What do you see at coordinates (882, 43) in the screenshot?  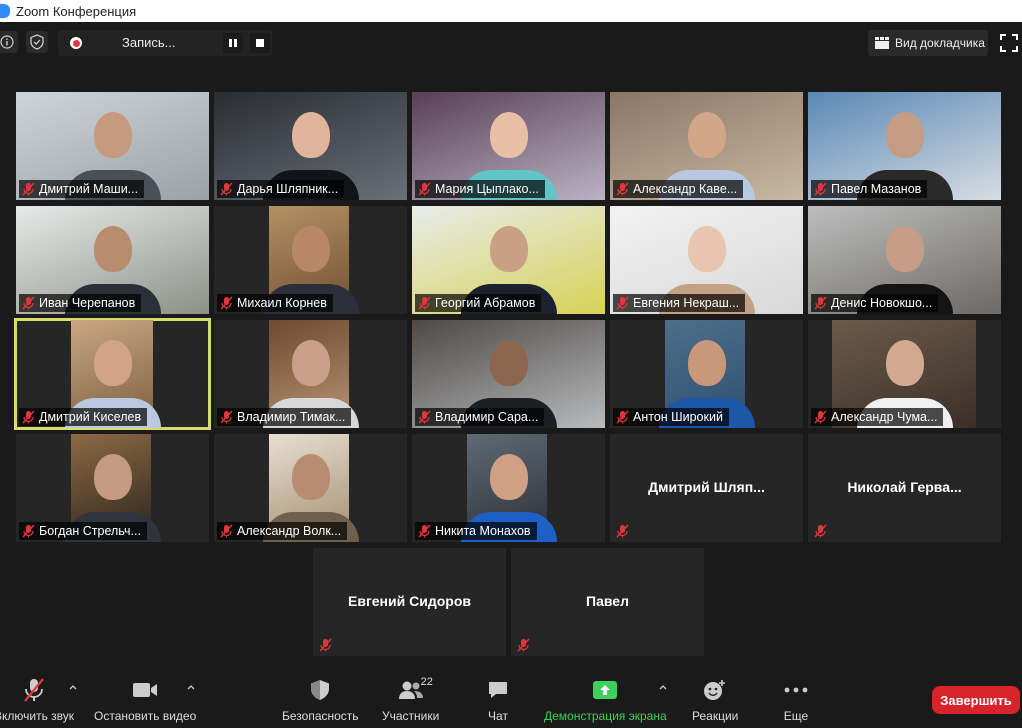 I see `grid-view-icon` at bounding box center [882, 43].